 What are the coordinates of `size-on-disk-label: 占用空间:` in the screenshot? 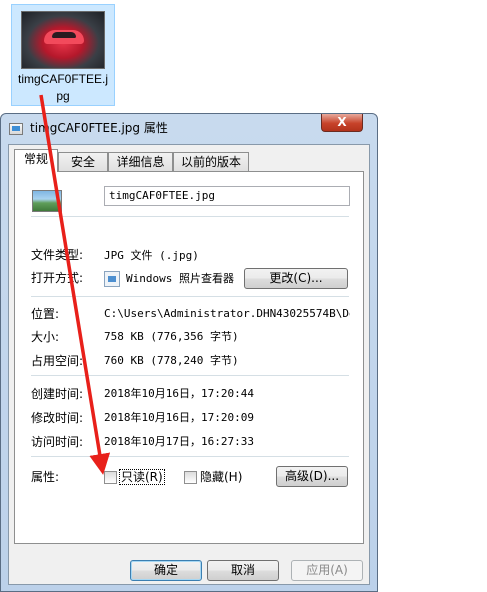 It's located at (57, 361).